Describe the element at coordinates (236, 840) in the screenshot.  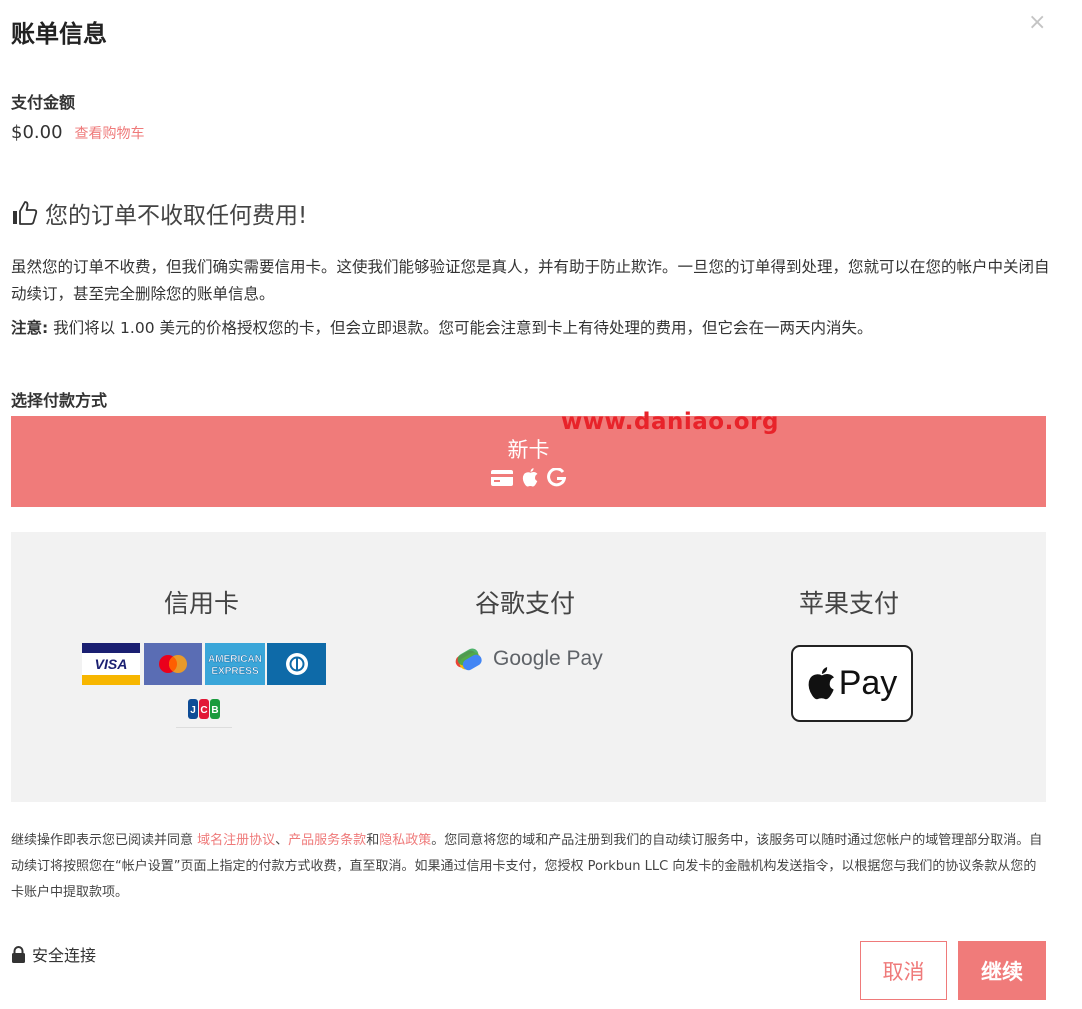
I see `domain-registration-agreement-link: 域名注册协议` at that location.